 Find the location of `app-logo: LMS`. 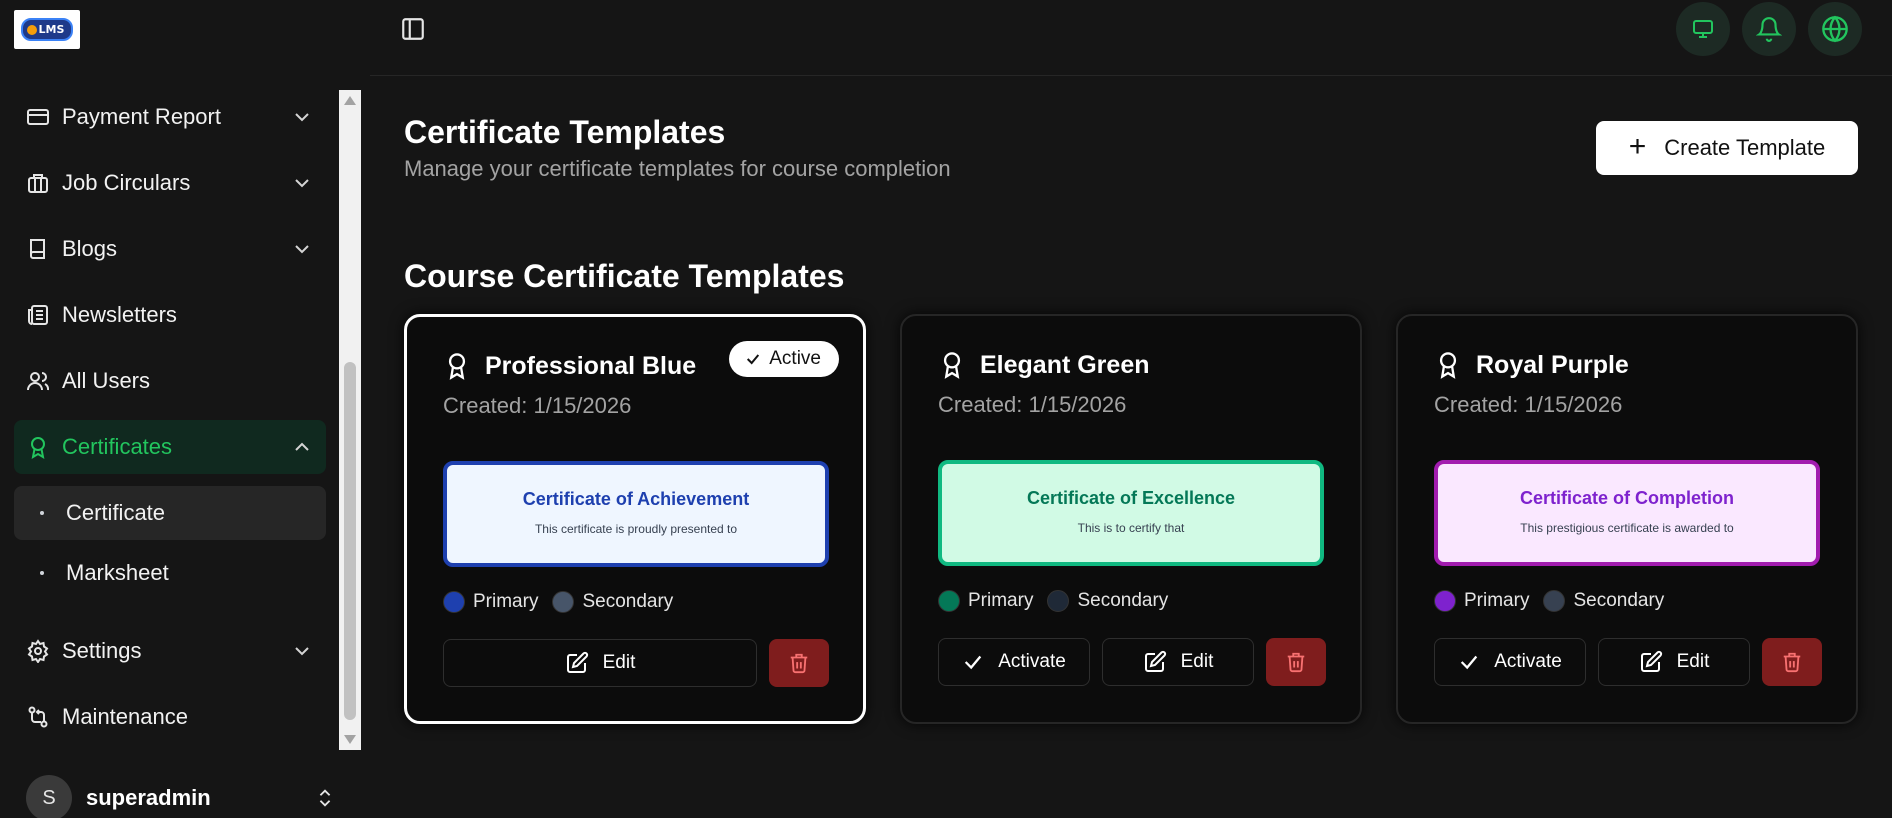

app-logo: LMS is located at coordinates (47, 29).